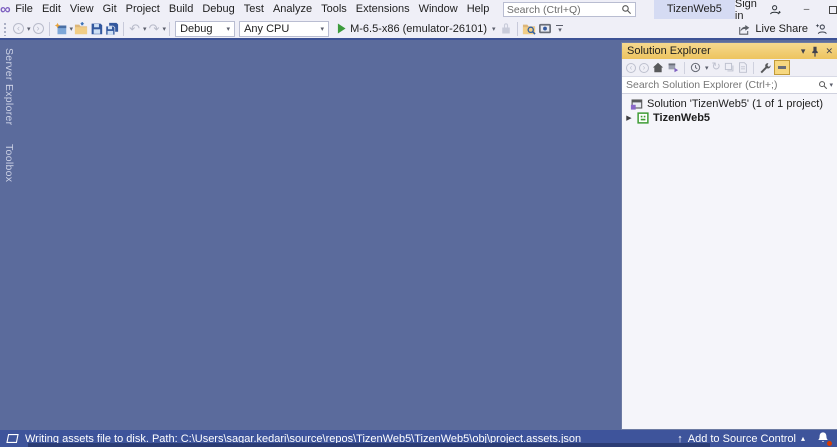 Image resolution: width=837 pixels, height=447 pixels. What do you see at coordinates (341, 28) in the screenshot?
I see `run-play-icon` at bounding box center [341, 28].